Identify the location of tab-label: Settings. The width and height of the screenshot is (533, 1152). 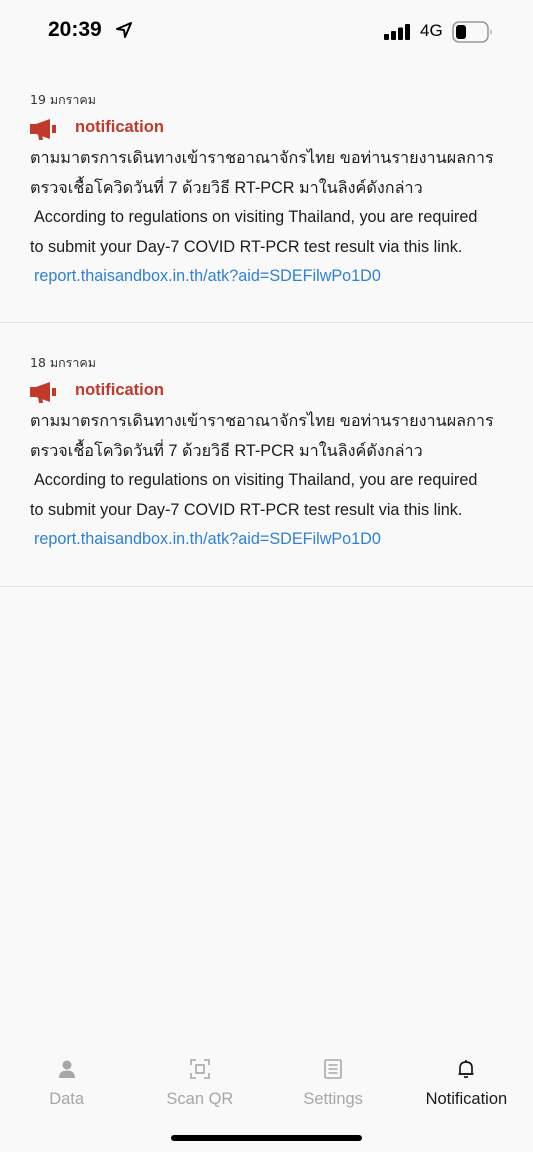
(333, 1099).